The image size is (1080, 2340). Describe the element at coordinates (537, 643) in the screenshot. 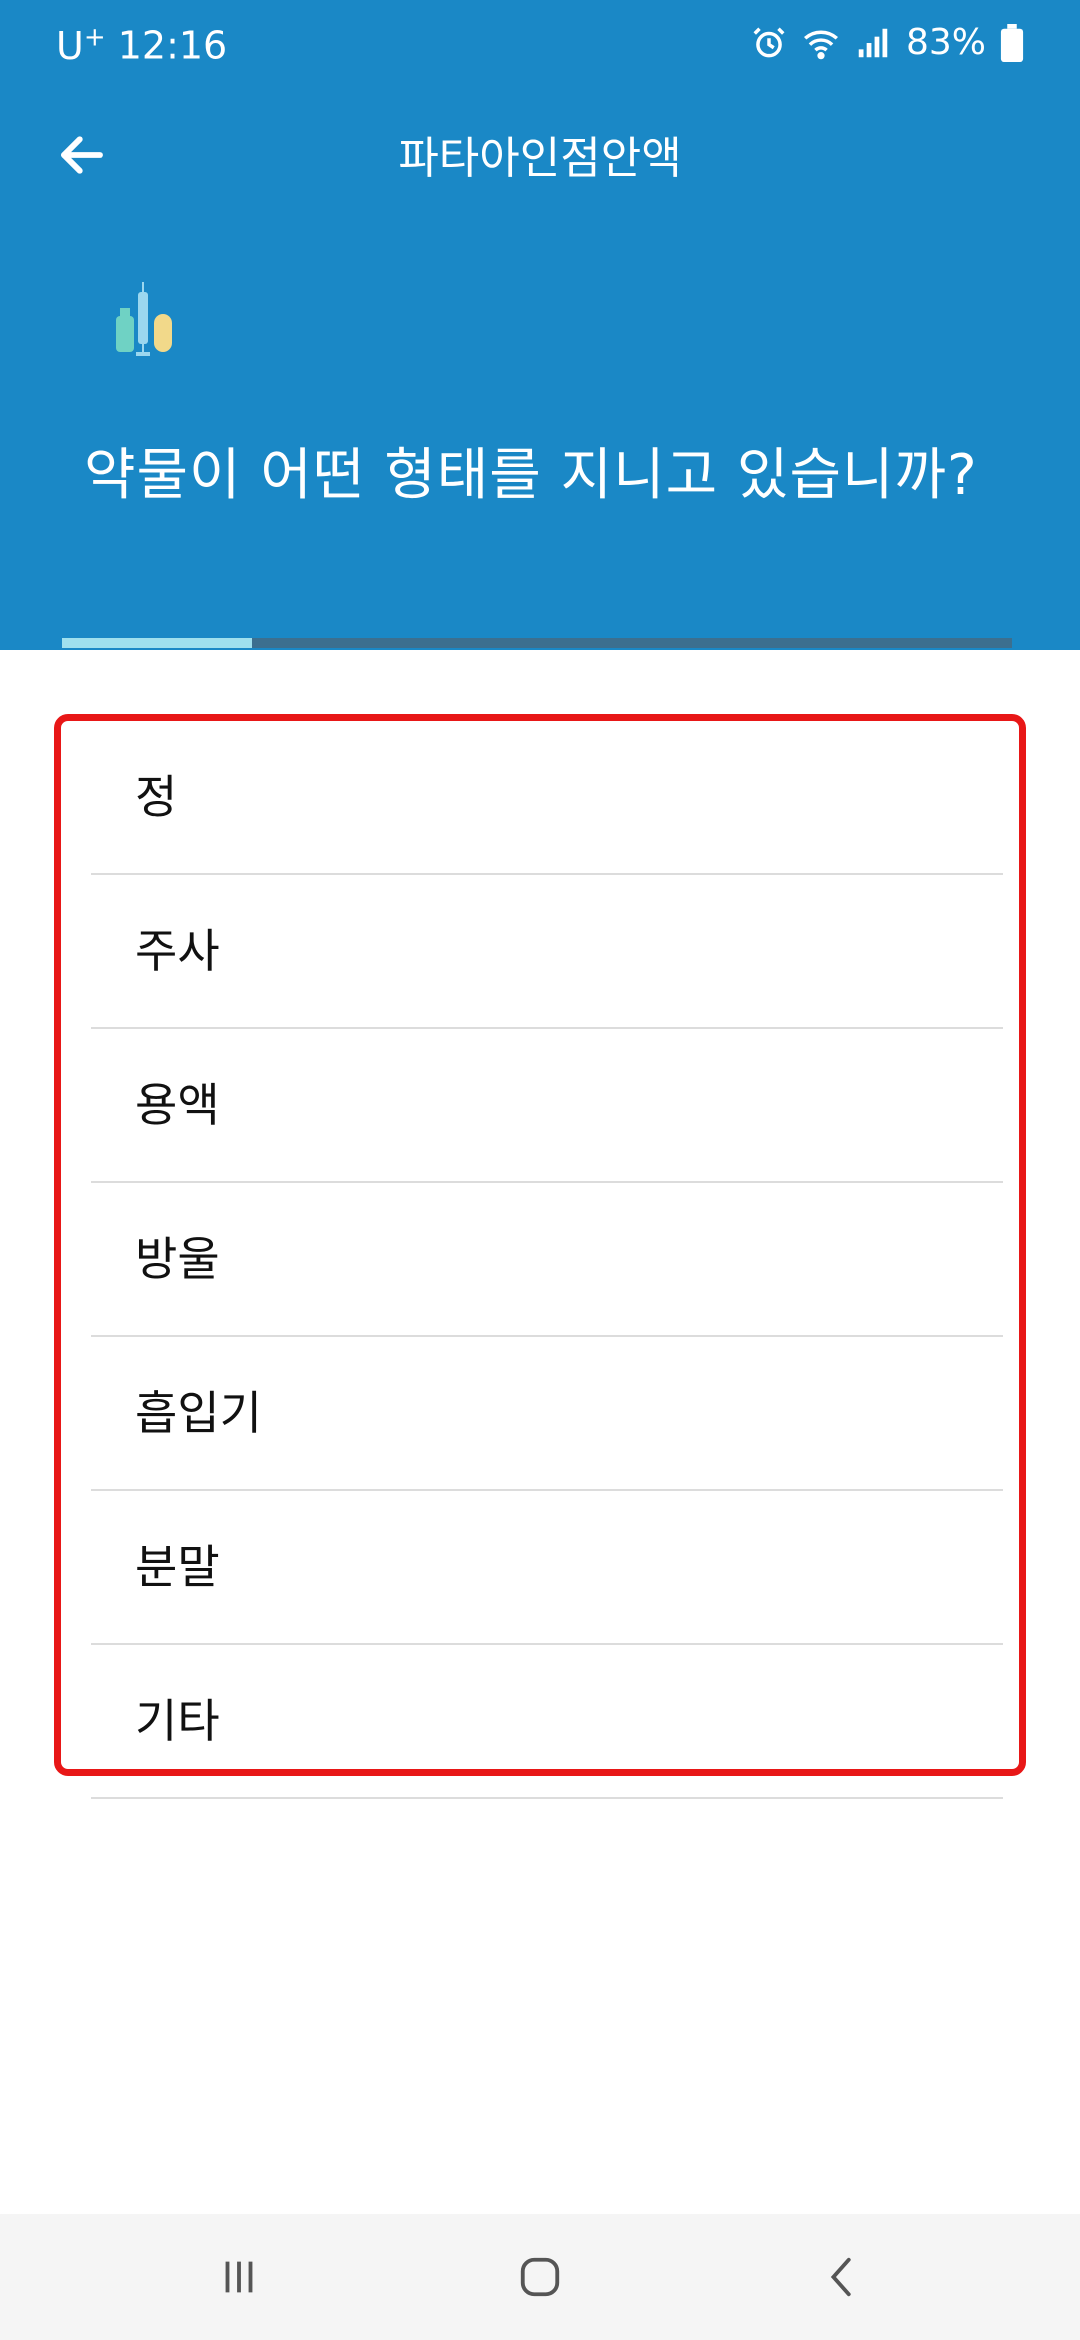

I see `progress-bar` at that location.